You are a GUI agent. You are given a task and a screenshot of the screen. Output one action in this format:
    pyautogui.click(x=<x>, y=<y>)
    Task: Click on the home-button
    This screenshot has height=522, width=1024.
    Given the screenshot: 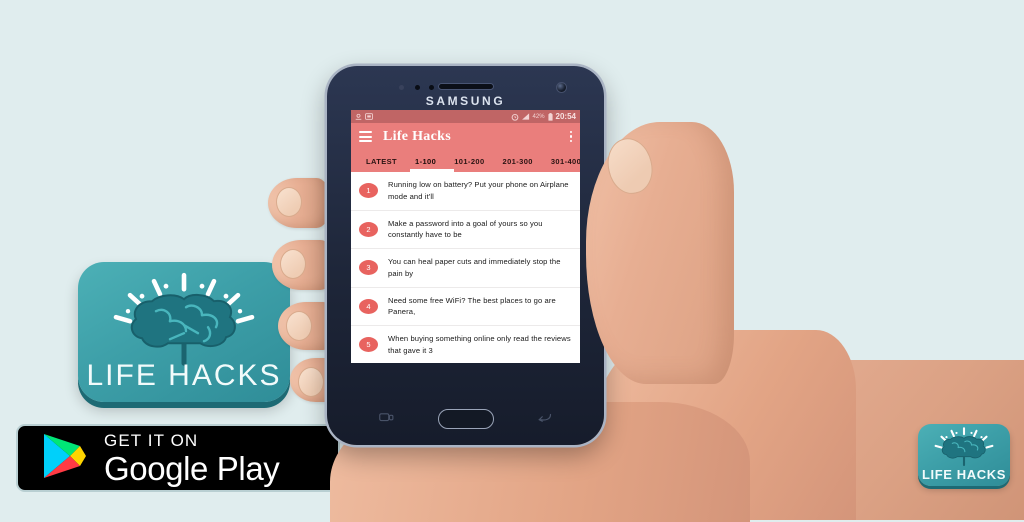 What is the action you would take?
    pyautogui.click(x=465, y=419)
    